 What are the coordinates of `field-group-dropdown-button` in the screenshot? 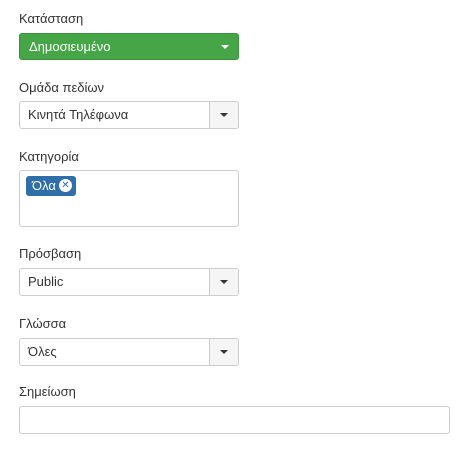 It's located at (223, 115).